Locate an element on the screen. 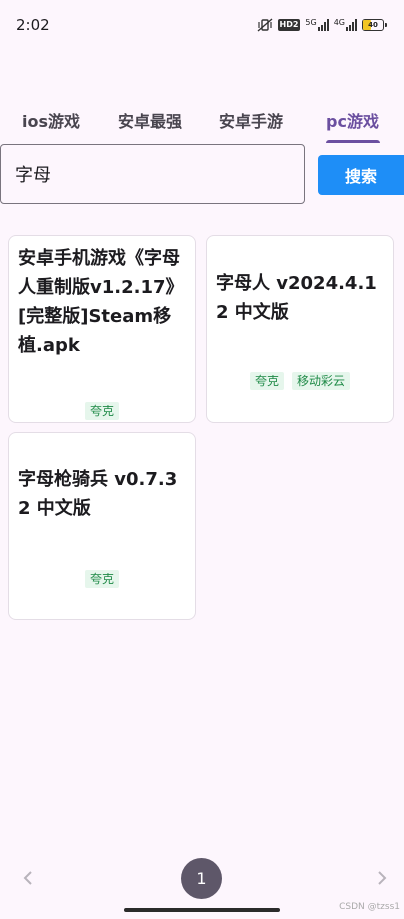 Image resolution: width=404 pixels, height=919 pixels. result-title: 字母枪骑兵 v0.7.32 中文版 is located at coordinates (98, 494).